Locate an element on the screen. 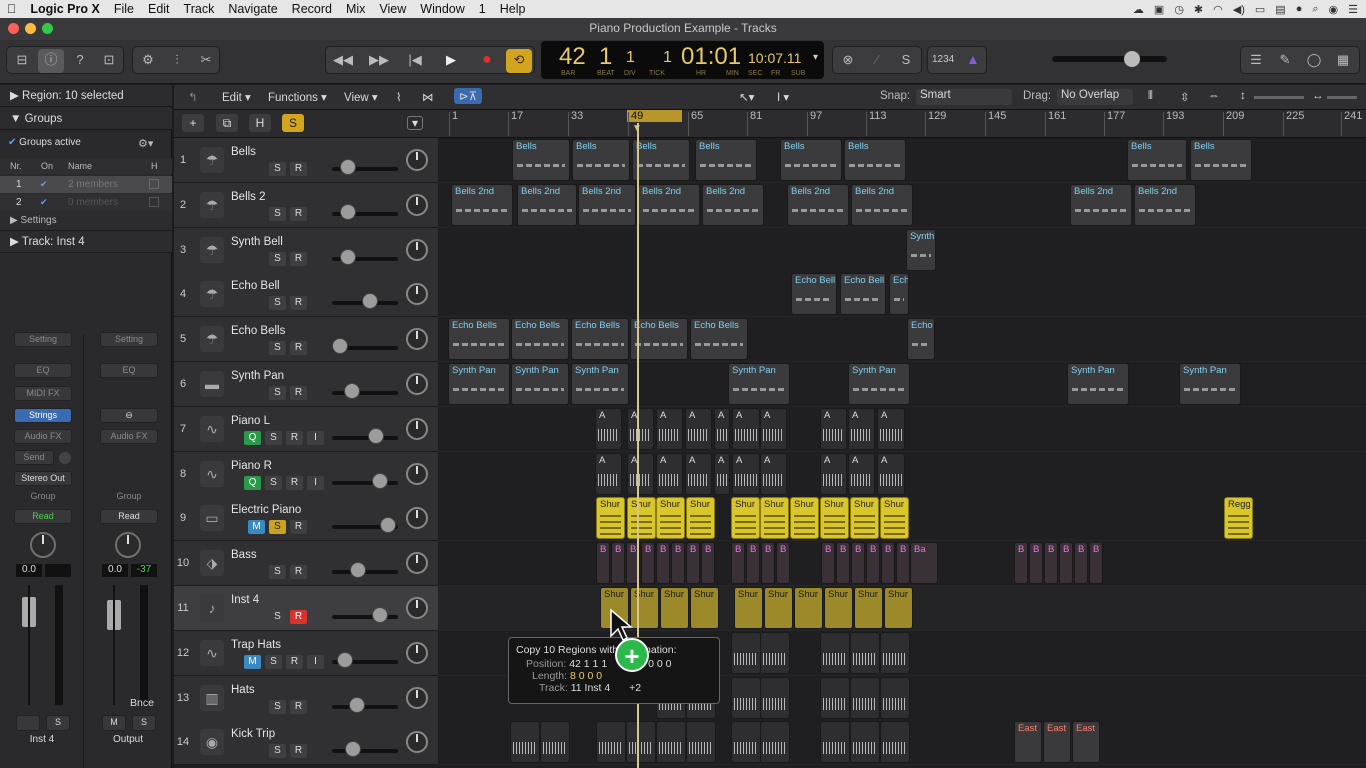 Image resolution: width=1366 pixels, height=768 pixels. cycle-icon: ⟲ is located at coordinates (519, 61).